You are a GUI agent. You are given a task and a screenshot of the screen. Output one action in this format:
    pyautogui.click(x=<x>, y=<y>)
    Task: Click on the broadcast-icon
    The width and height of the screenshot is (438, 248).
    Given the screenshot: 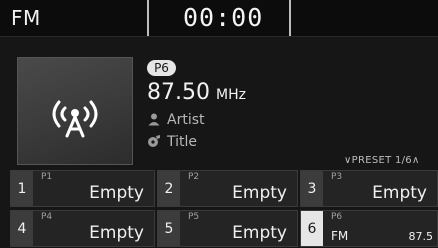 What is the action you would take?
    pyautogui.click(x=75, y=119)
    